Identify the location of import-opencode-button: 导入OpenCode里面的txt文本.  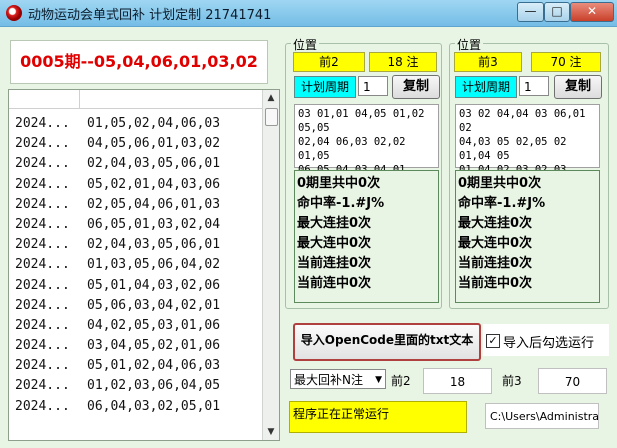
(387, 342).